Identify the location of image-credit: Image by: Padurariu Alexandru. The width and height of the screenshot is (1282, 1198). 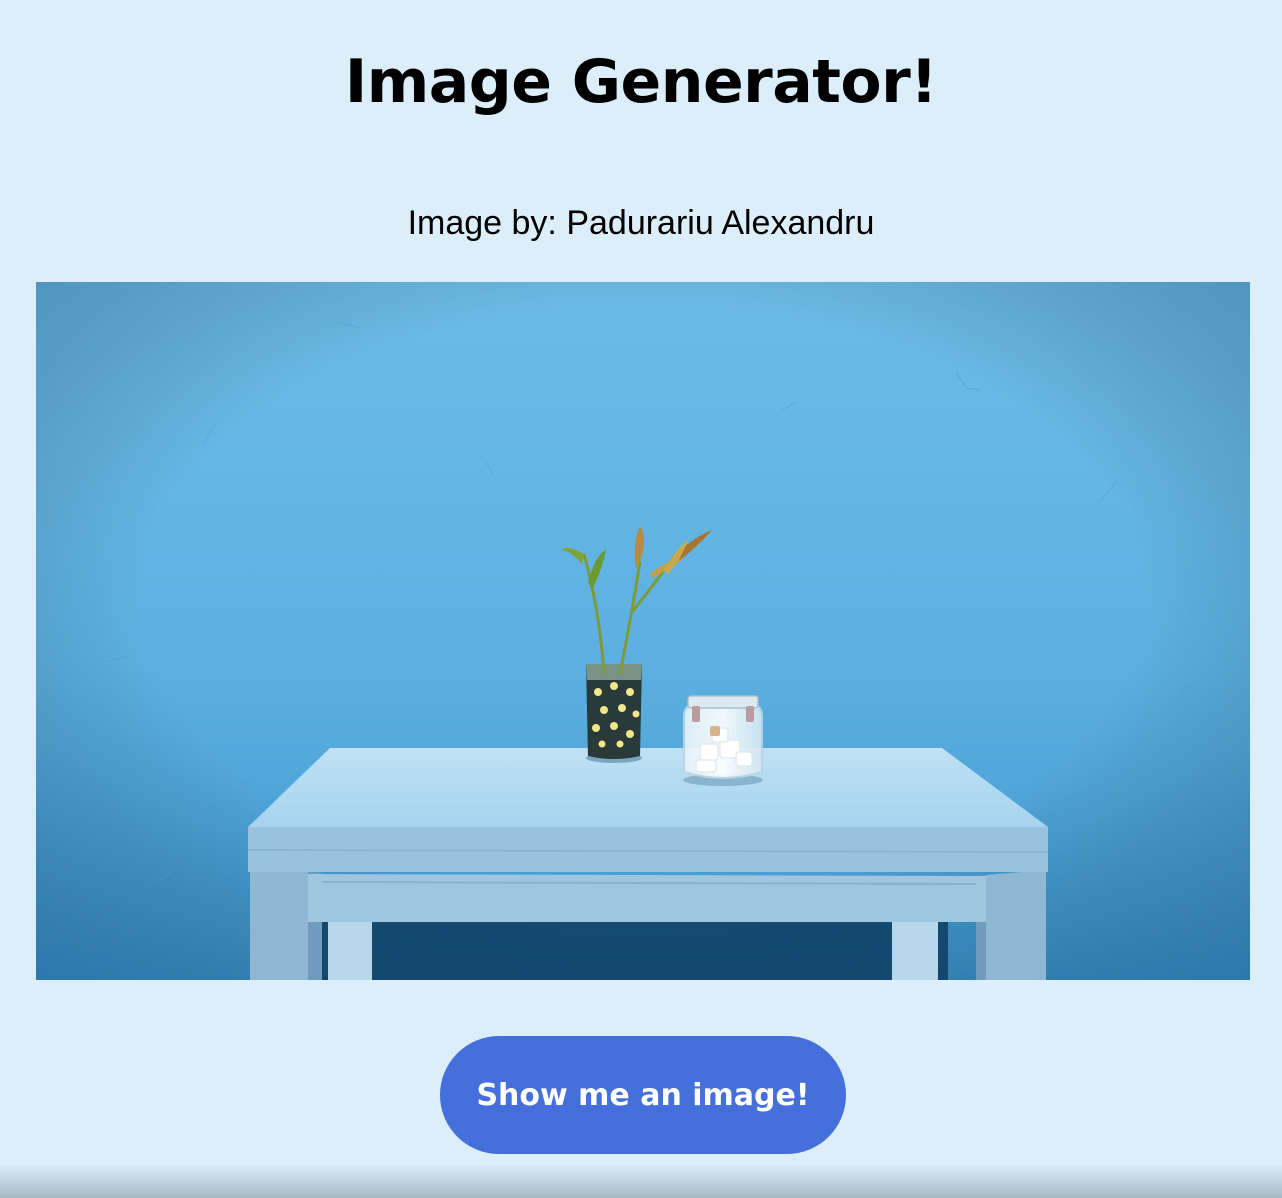
(641, 223).